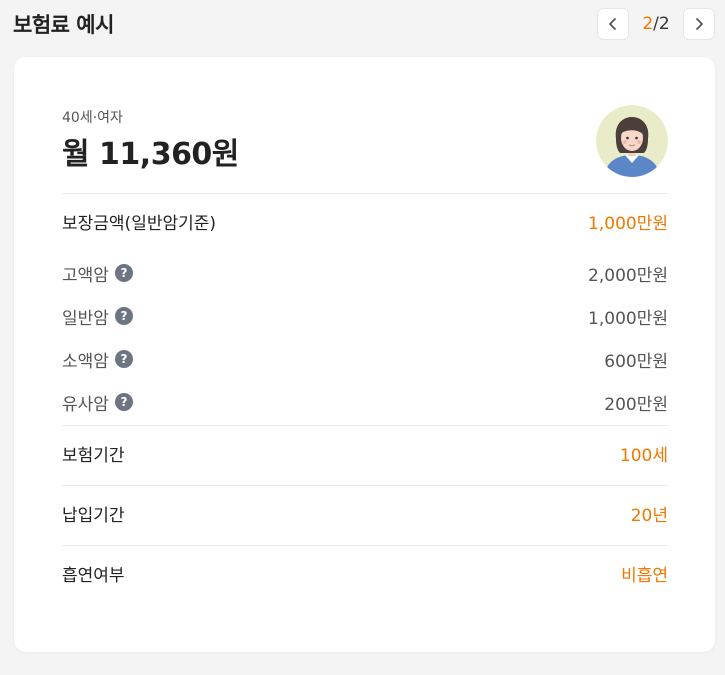 The image size is (725, 675). What do you see at coordinates (139, 223) in the screenshot?
I see `coverage-amount-label: 보장금액(일반암기준)` at bounding box center [139, 223].